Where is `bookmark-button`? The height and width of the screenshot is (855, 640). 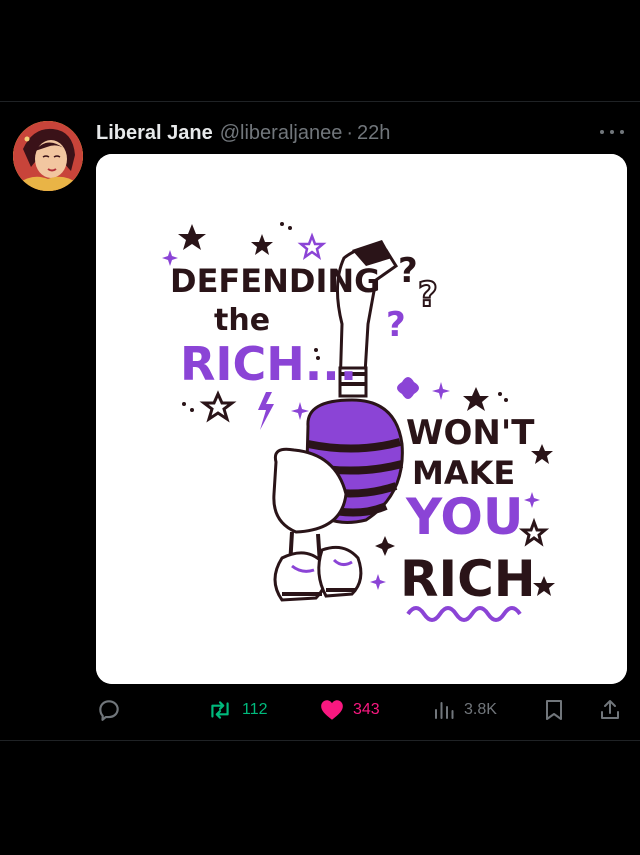
bookmark-button is located at coordinates (554, 710).